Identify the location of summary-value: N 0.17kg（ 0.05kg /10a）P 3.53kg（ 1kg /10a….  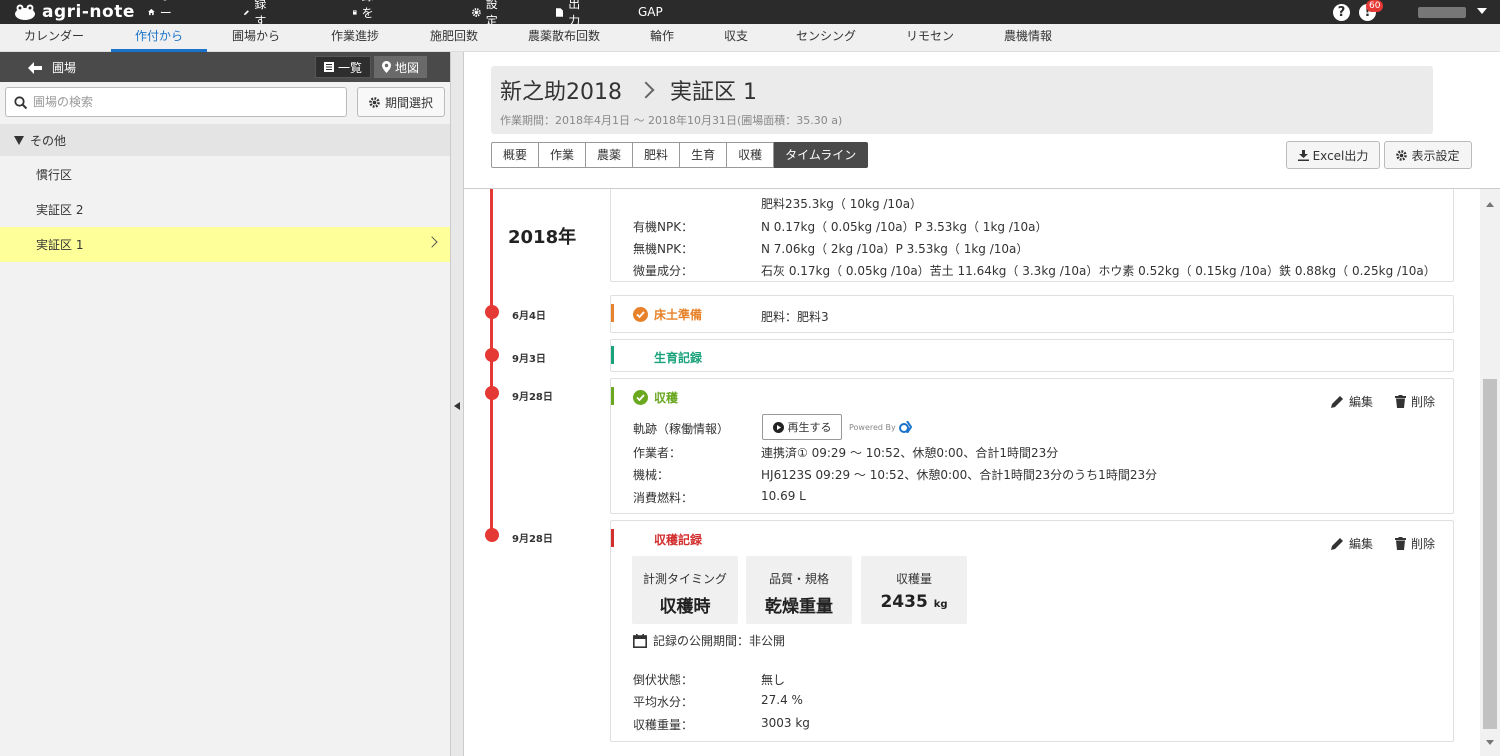
(904, 227).